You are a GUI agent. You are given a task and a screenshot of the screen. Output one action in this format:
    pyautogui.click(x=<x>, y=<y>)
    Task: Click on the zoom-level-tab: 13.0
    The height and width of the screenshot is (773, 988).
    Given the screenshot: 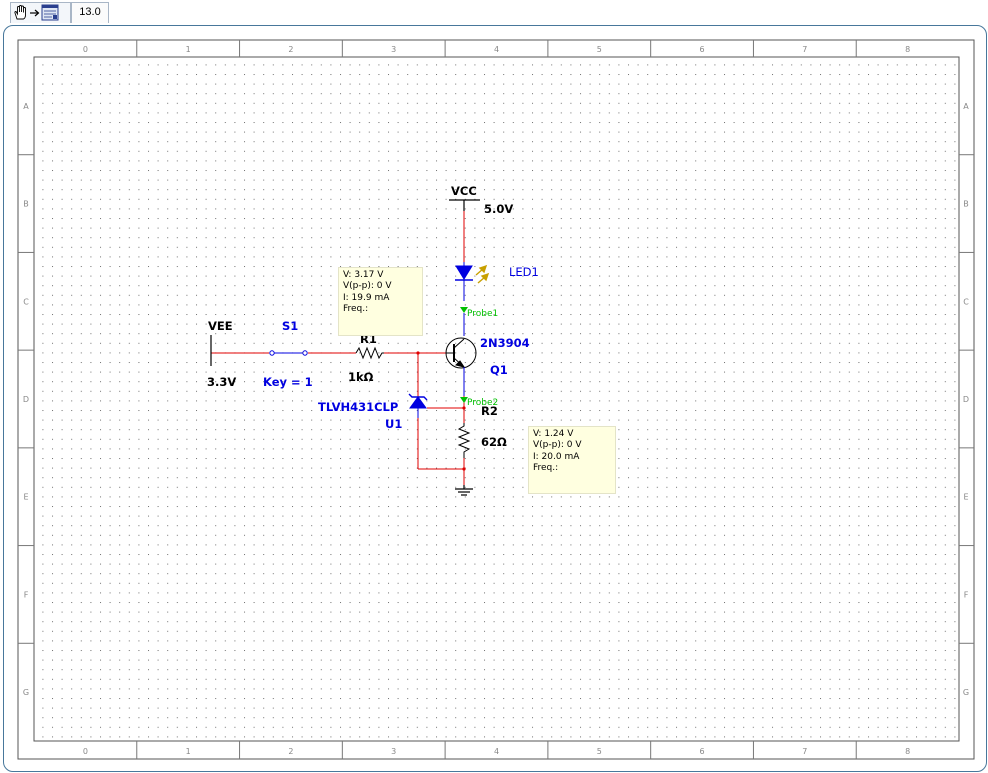 What is the action you would take?
    pyautogui.click(x=90, y=12)
    